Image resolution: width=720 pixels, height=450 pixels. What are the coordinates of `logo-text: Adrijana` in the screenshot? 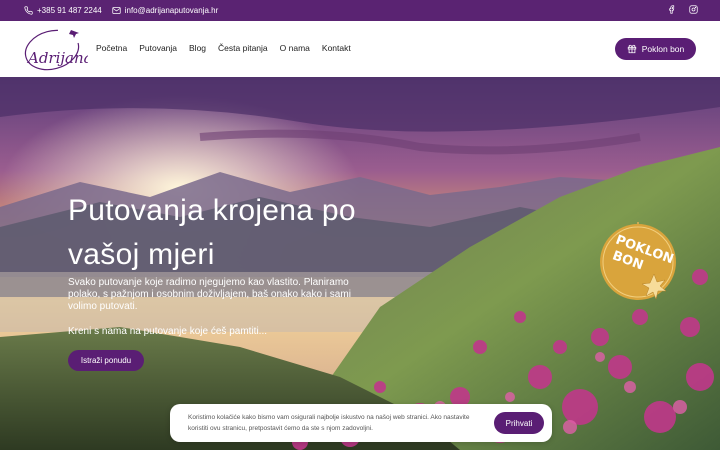 It's located at (57, 58).